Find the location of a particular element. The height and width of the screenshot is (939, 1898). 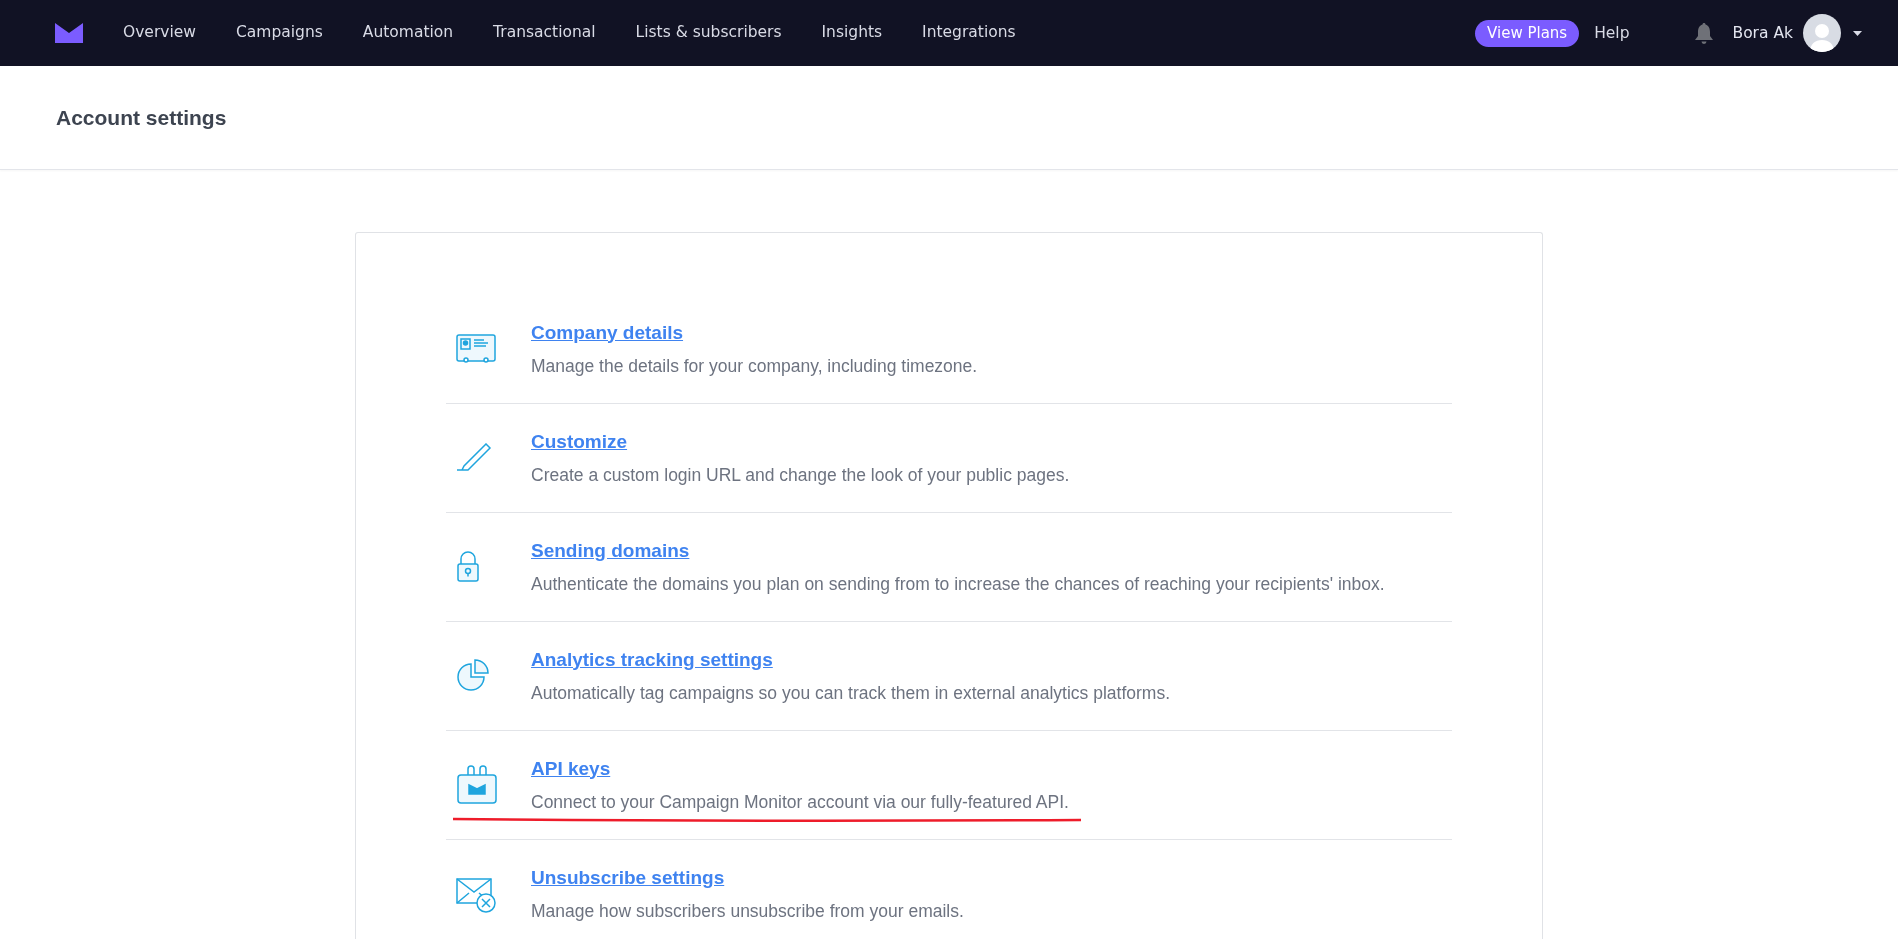

setting-description: Create a custom login URL and change the look of your public pages. is located at coordinates (800, 475).